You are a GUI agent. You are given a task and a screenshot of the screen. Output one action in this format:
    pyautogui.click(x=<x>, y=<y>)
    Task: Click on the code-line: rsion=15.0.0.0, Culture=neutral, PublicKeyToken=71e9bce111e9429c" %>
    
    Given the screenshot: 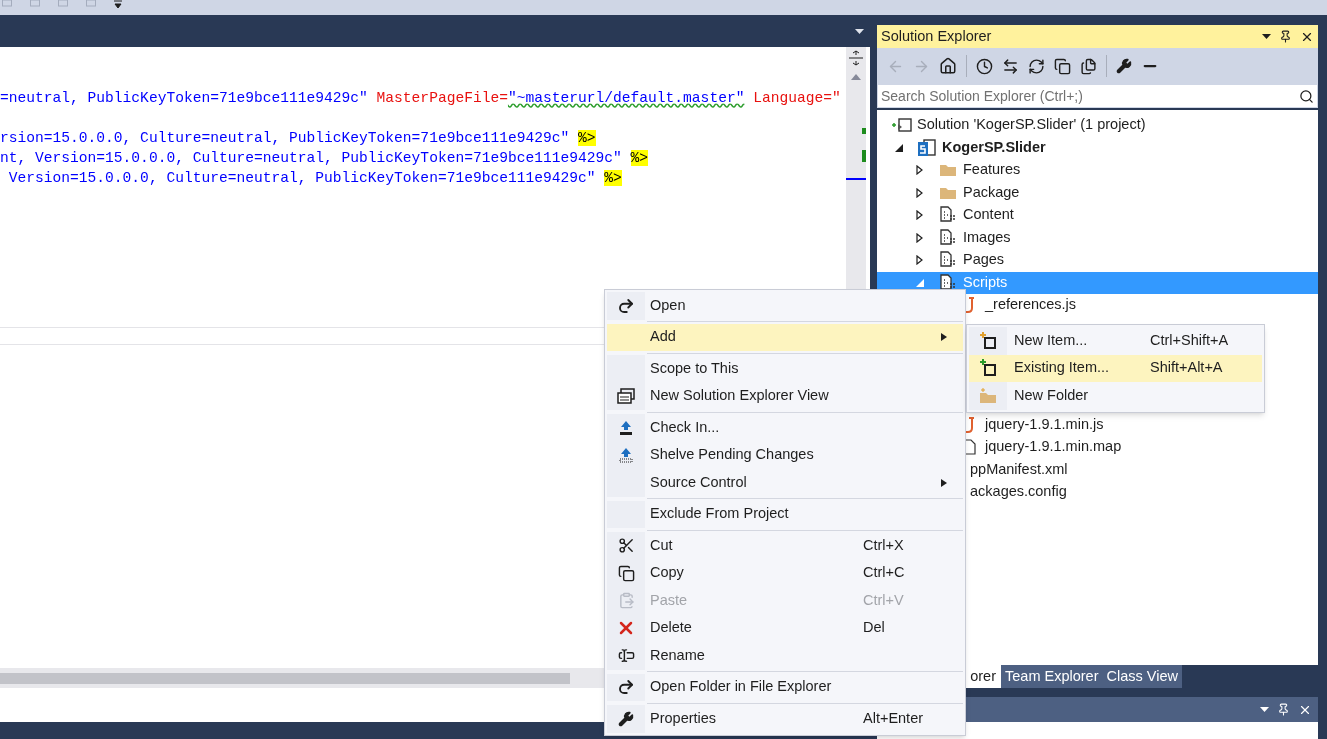 What is the action you would take?
    pyautogui.click(x=298, y=138)
    